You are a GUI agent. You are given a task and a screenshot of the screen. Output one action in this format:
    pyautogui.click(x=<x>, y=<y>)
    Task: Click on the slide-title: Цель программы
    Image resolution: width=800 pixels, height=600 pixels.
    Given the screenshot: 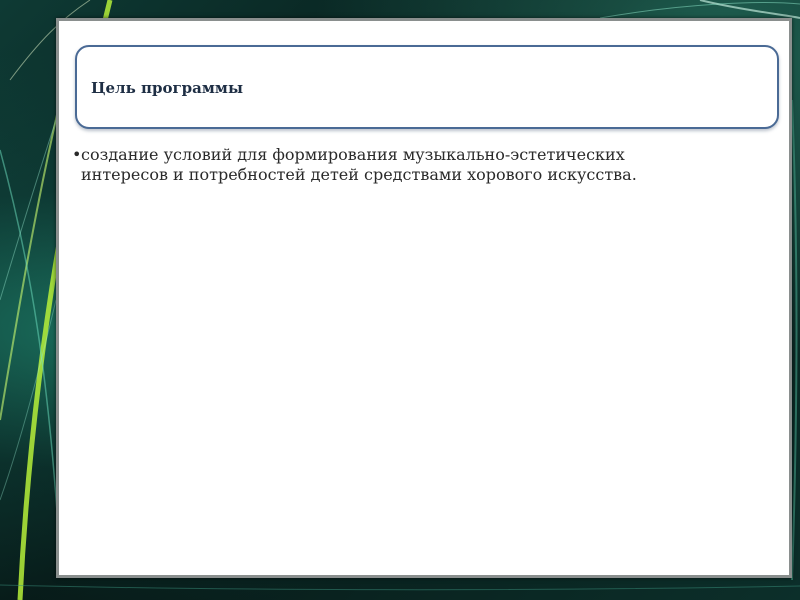 What is the action you would take?
    pyautogui.click(x=167, y=88)
    